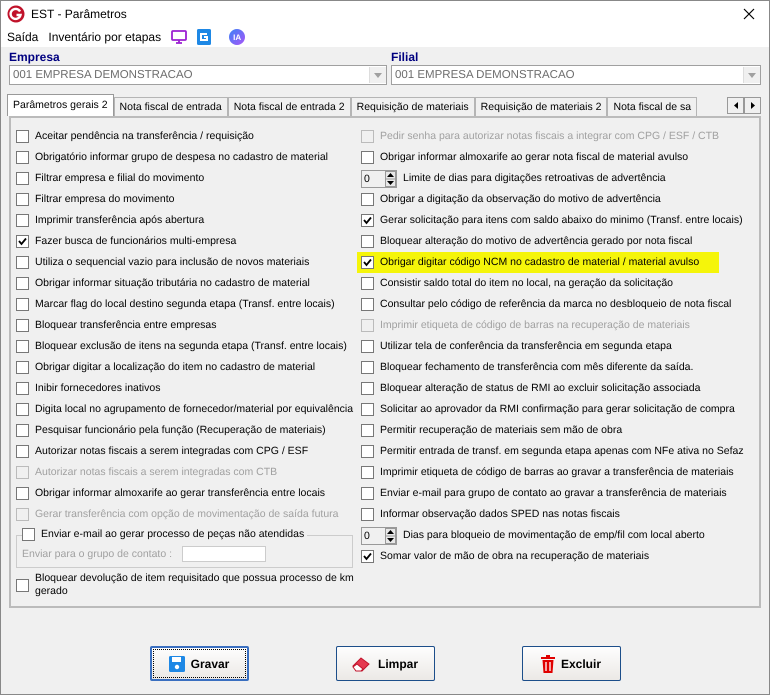  I want to click on option-label: Bloquear devolução de item requisitado que possua processo de km gerado, so click(195, 585).